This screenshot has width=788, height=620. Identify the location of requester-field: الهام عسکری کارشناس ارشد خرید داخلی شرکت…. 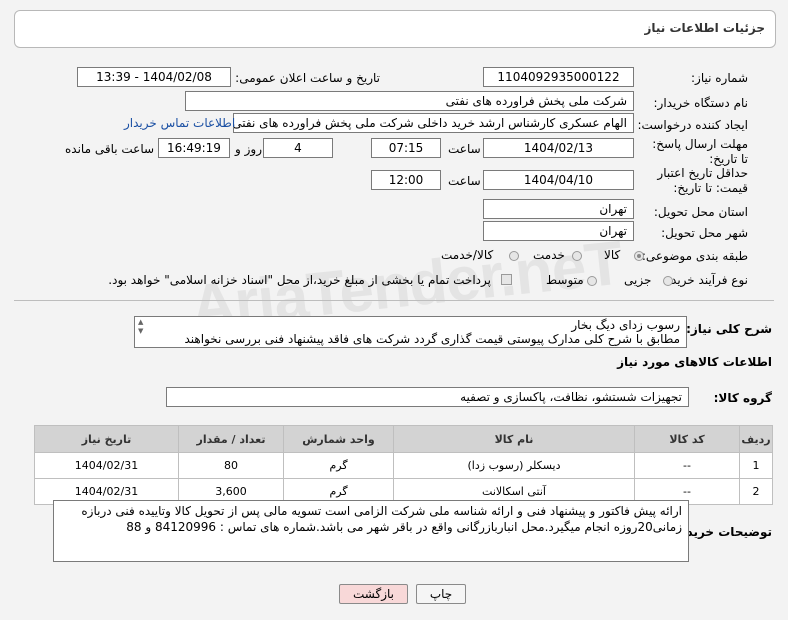
(433, 123).